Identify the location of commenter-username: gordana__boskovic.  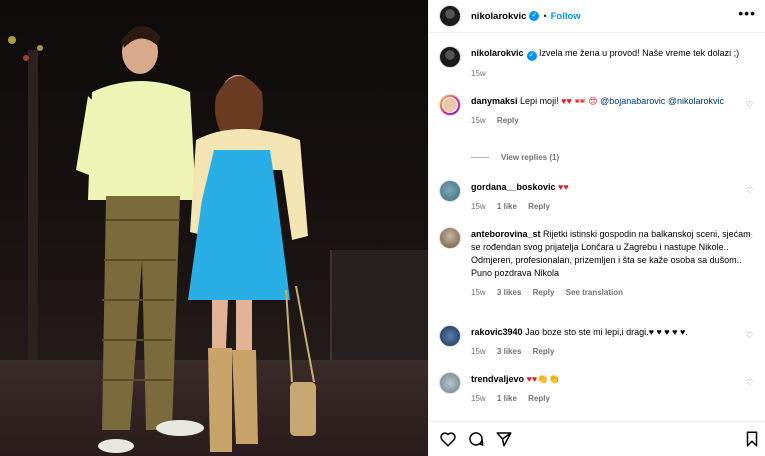
(513, 187).